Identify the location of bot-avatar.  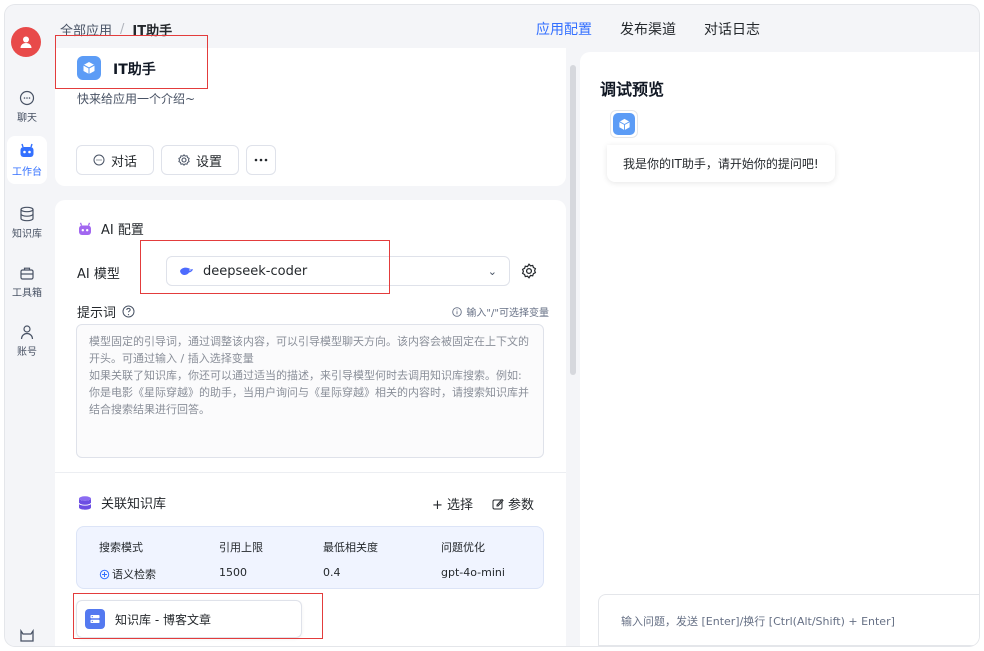
(624, 124).